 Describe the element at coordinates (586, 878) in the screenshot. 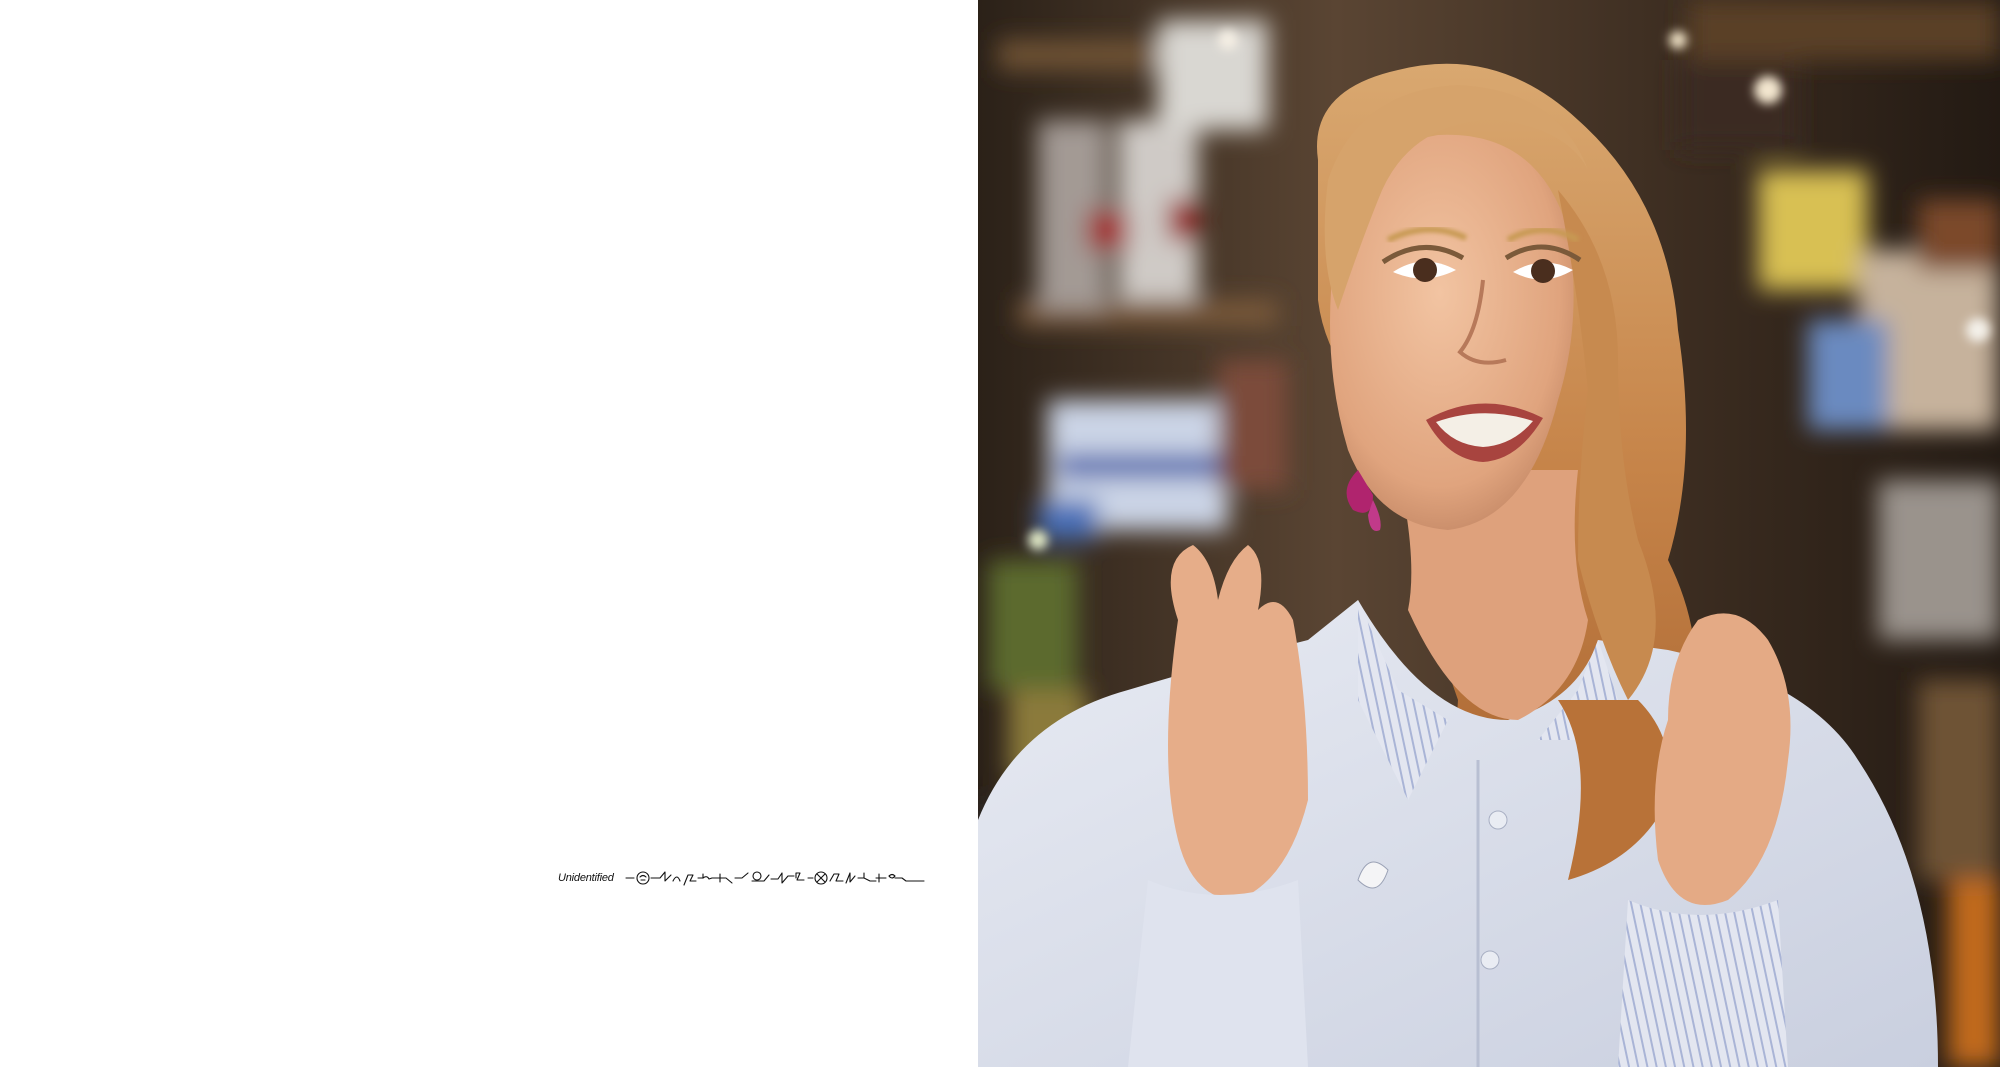

I see `caption-label: Unidentified` at that location.